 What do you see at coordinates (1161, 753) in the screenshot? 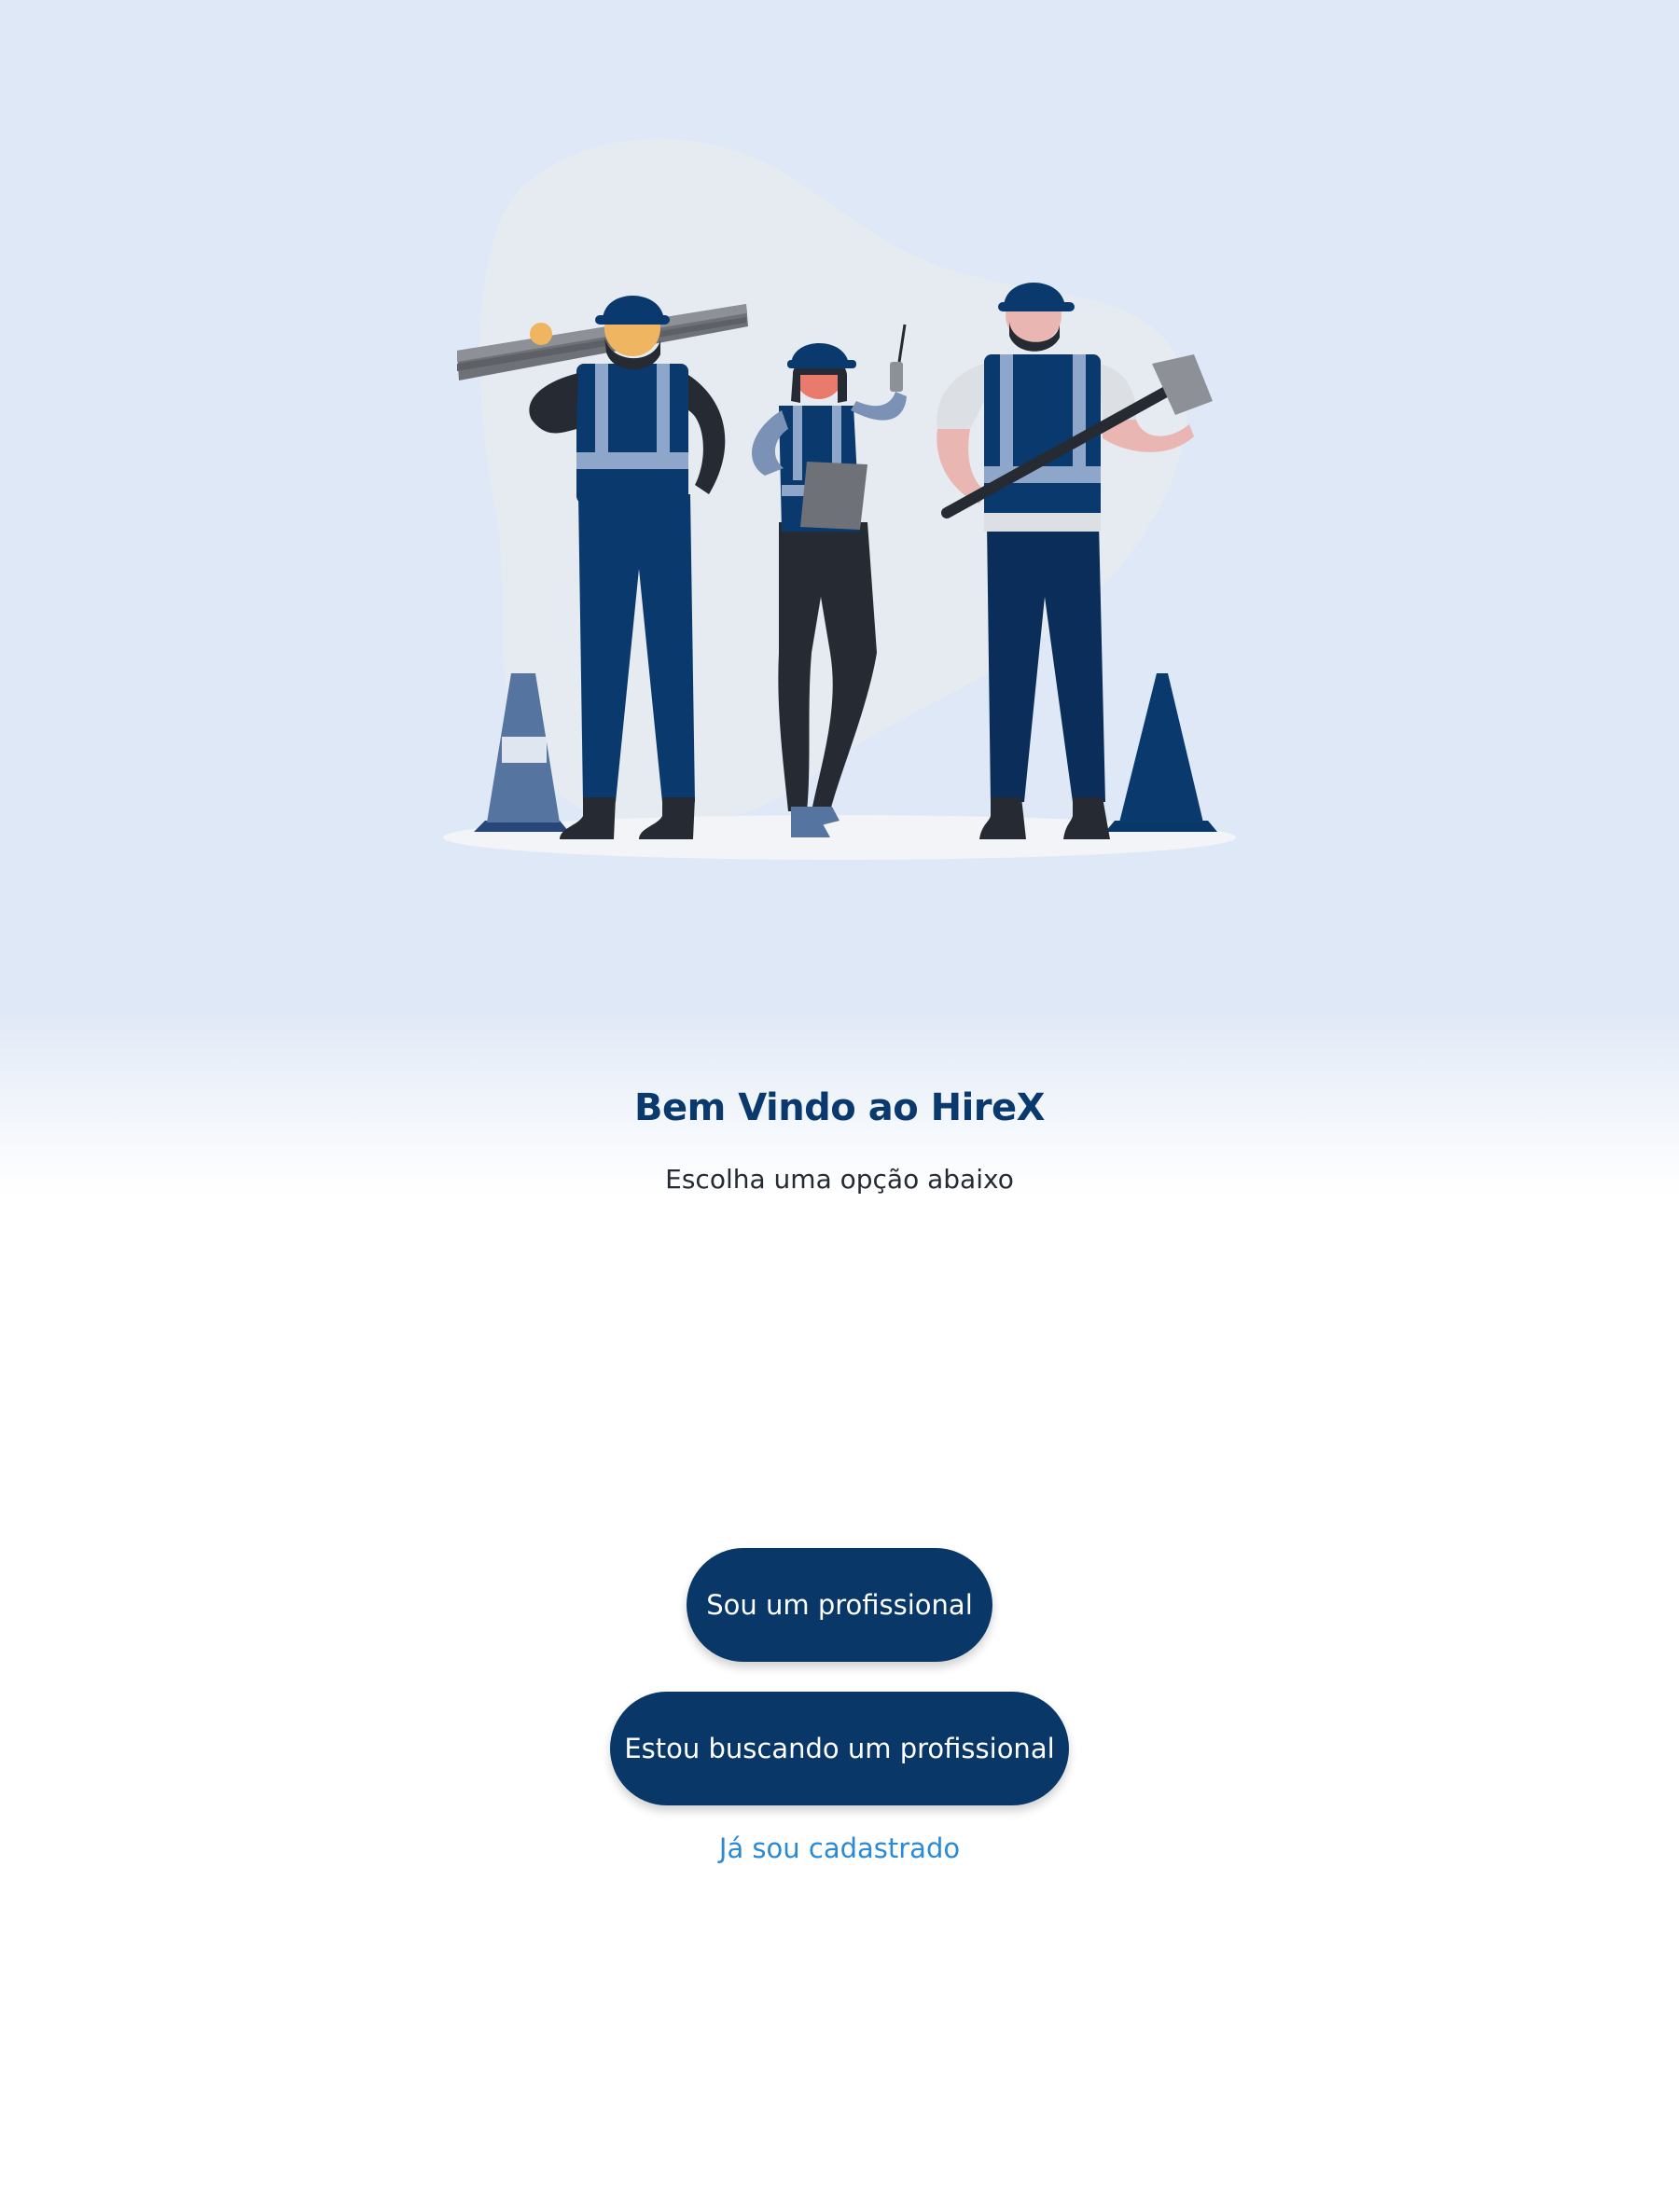
I see `right-traffic-cone` at bounding box center [1161, 753].